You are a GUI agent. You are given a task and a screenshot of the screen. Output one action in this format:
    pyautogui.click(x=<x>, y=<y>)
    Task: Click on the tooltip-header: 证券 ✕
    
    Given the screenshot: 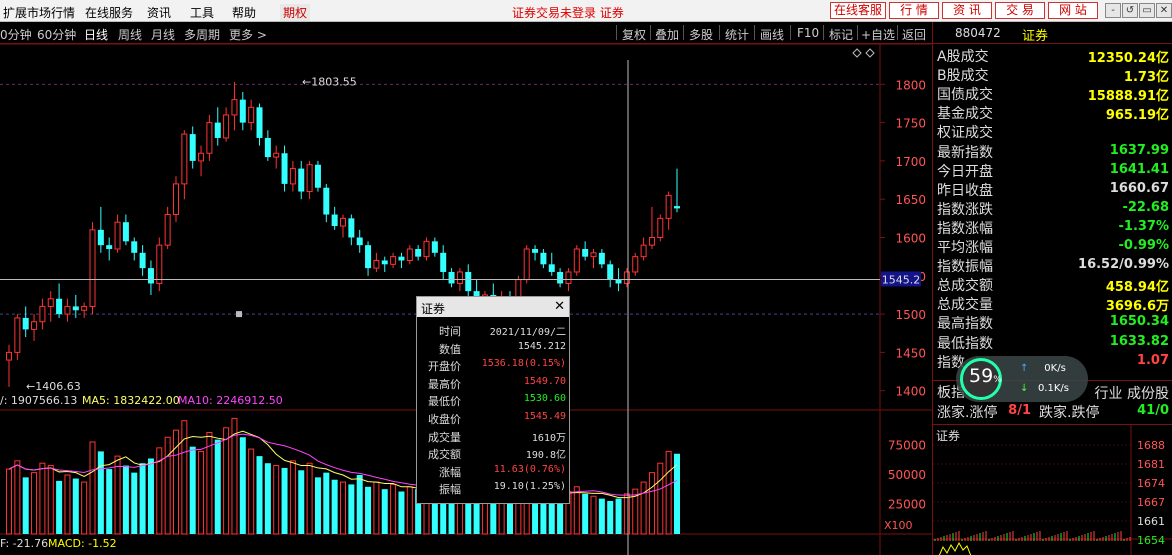 What is the action you would take?
    pyautogui.click(x=493, y=307)
    